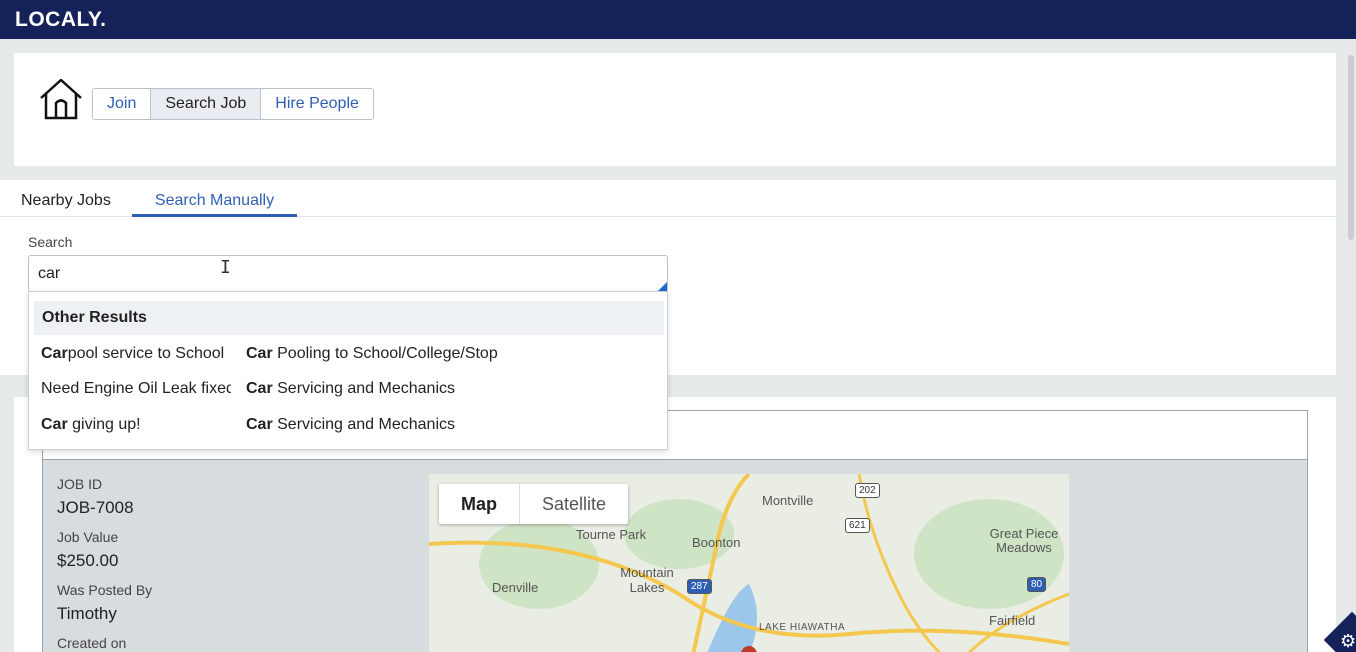 The width and height of the screenshot is (1356, 652). I want to click on suggestions-header: Other Results, so click(349, 318).